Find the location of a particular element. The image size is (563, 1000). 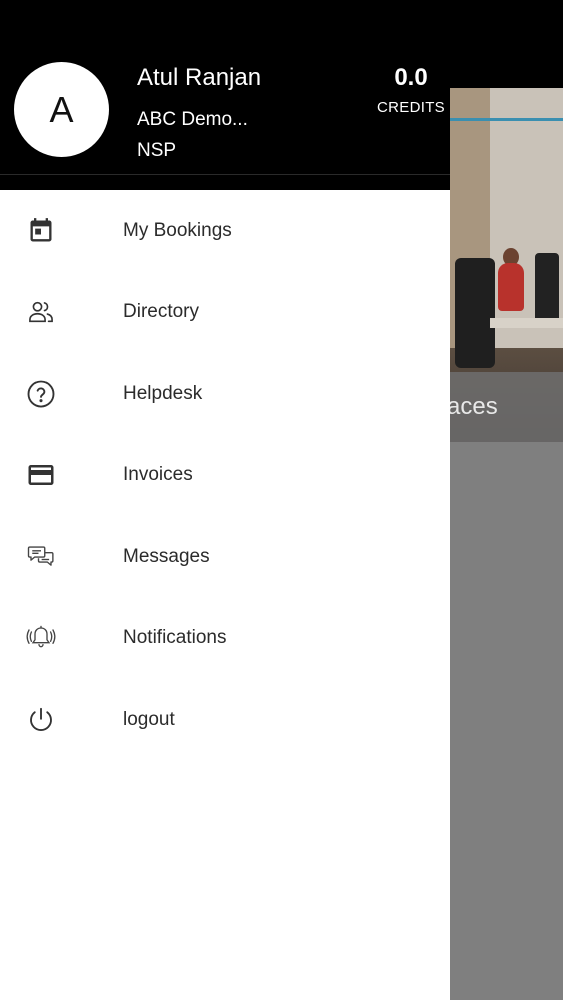

menu-item-notifications: Notifications is located at coordinates (225, 639).